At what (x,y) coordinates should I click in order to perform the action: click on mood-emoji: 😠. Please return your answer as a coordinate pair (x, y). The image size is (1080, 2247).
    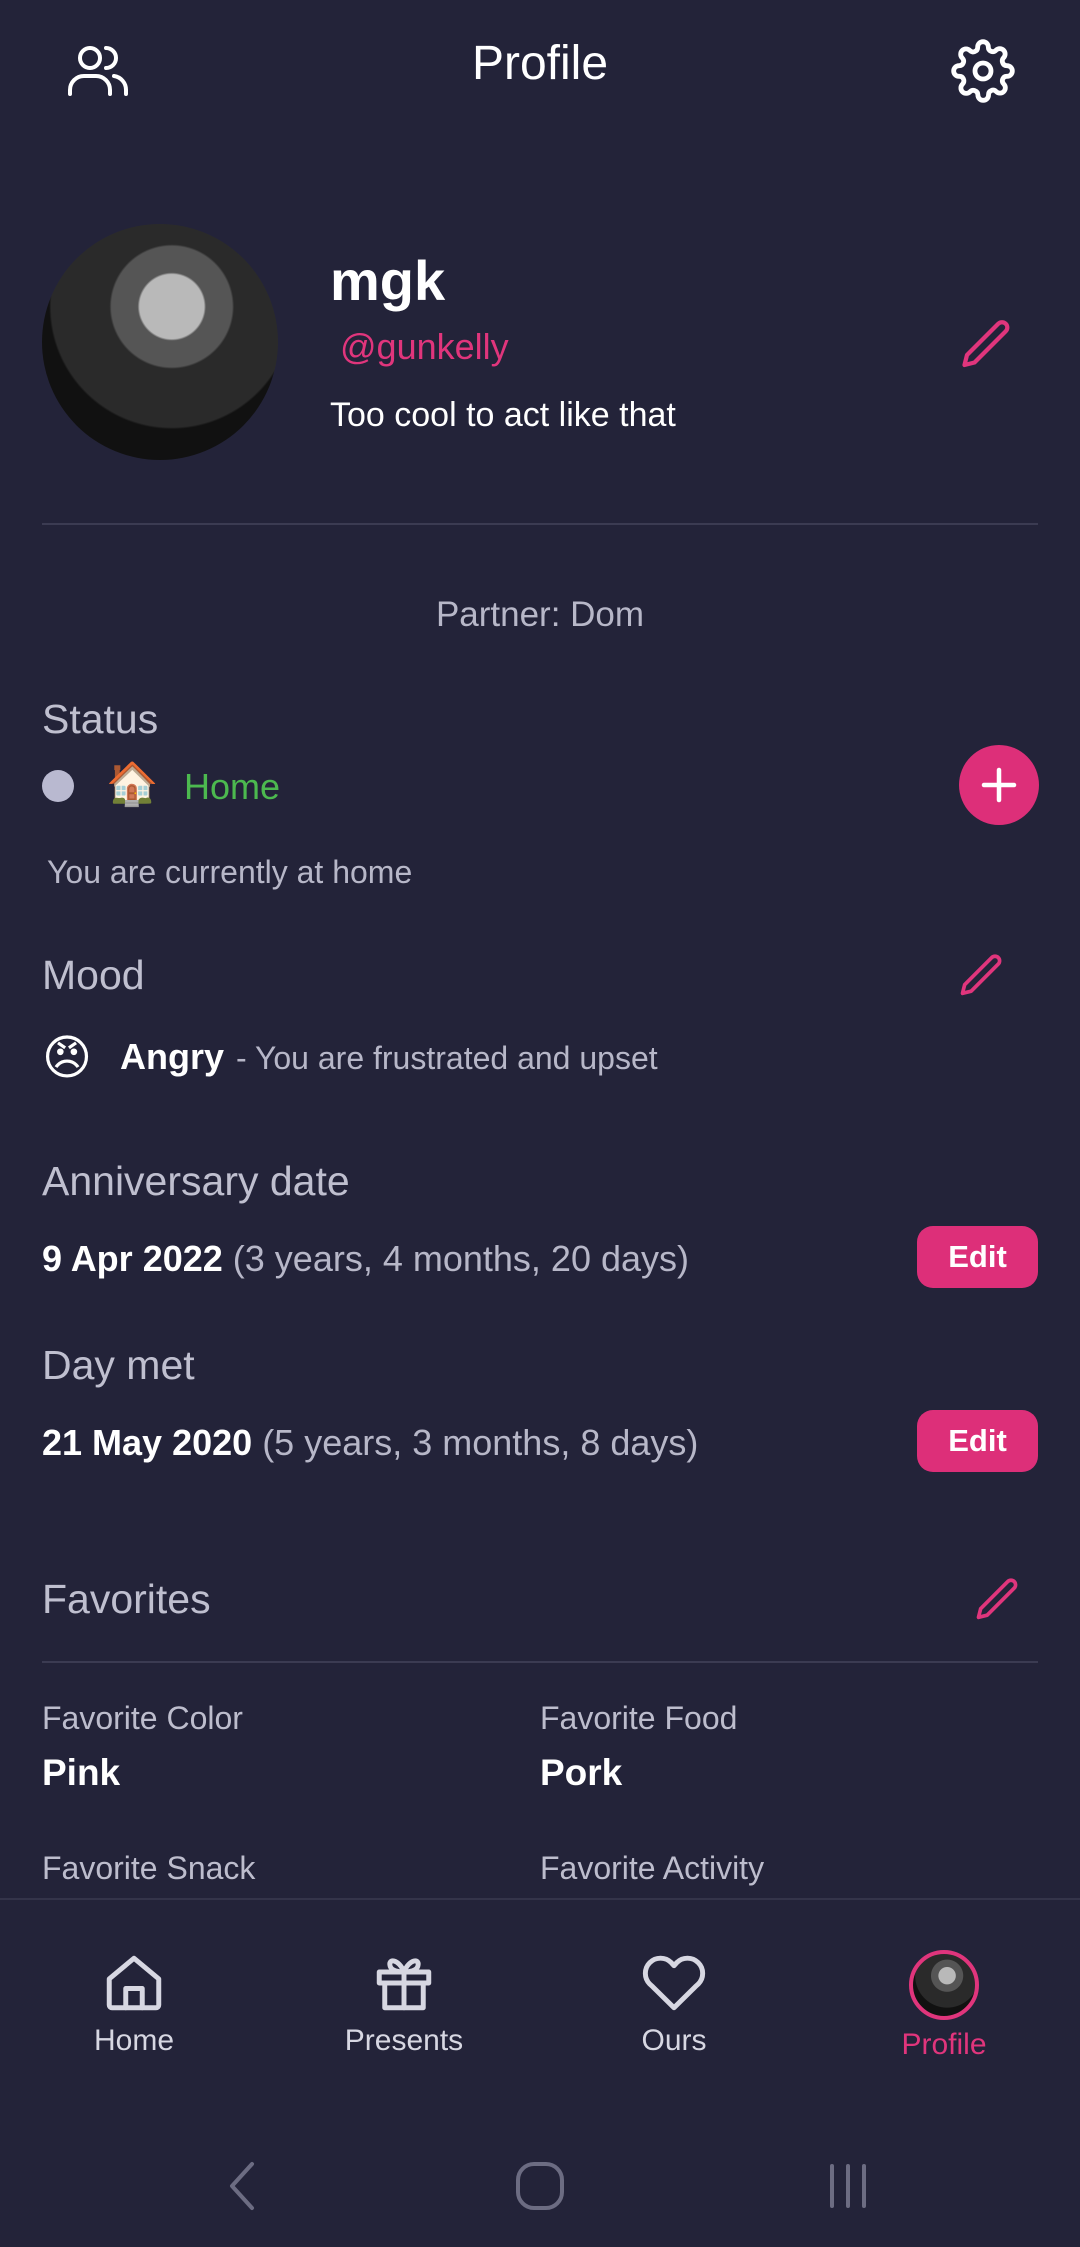
    Looking at the image, I should click on (67, 1058).